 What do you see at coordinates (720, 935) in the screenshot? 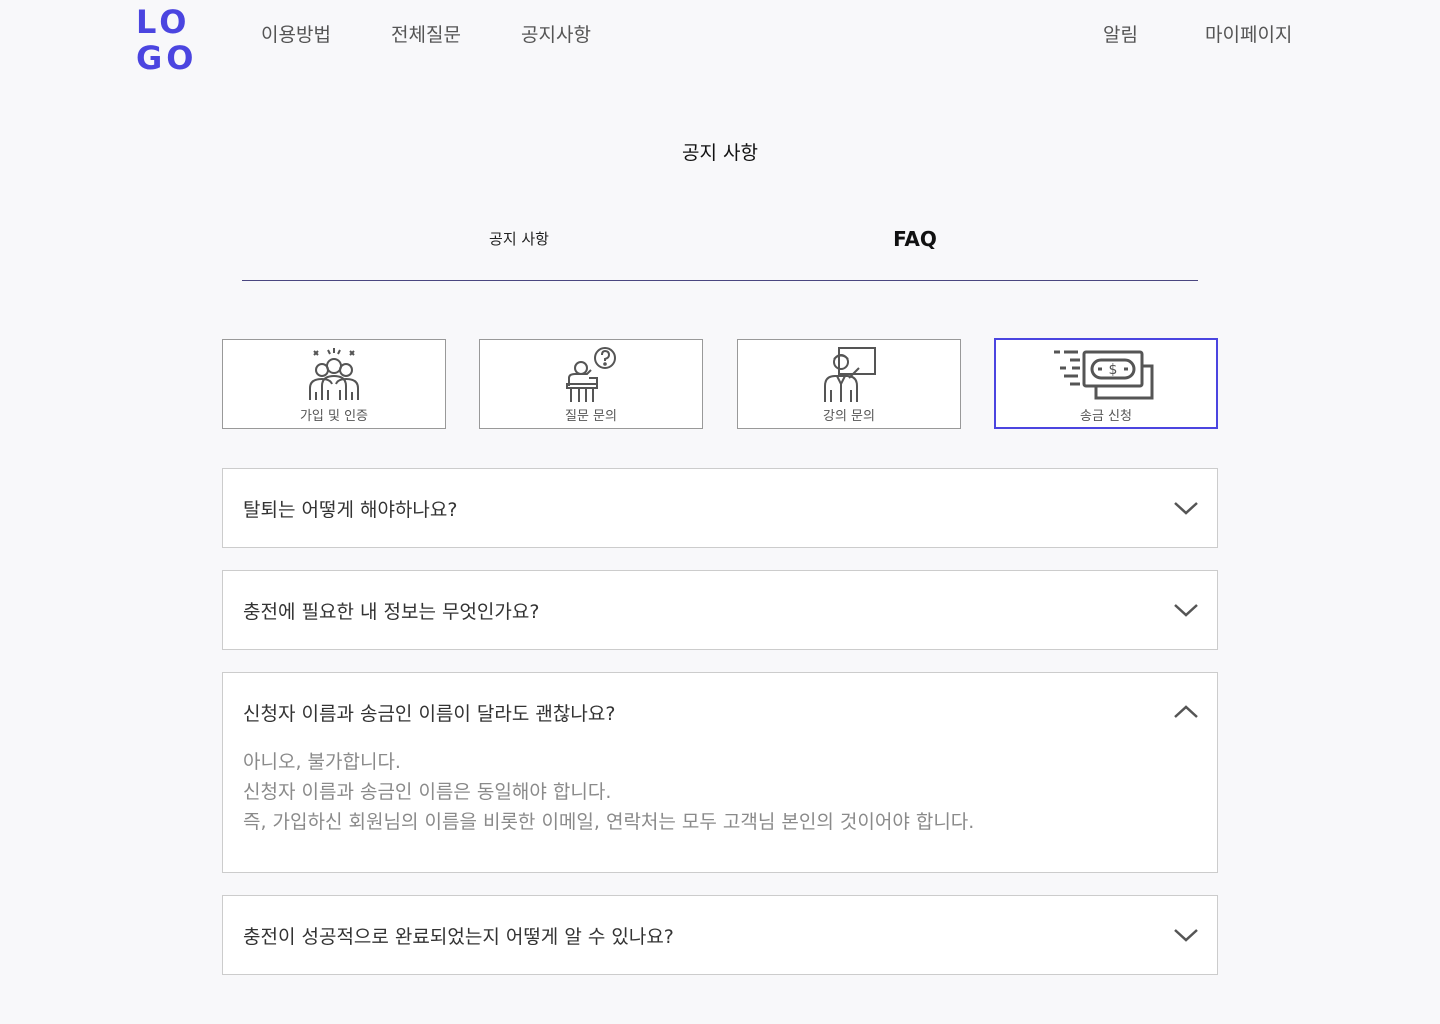
I see `faq-item: 충전이 성공적으로 완료되었는지 어떻게 알 수 있나요?` at bounding box center [720, 935].